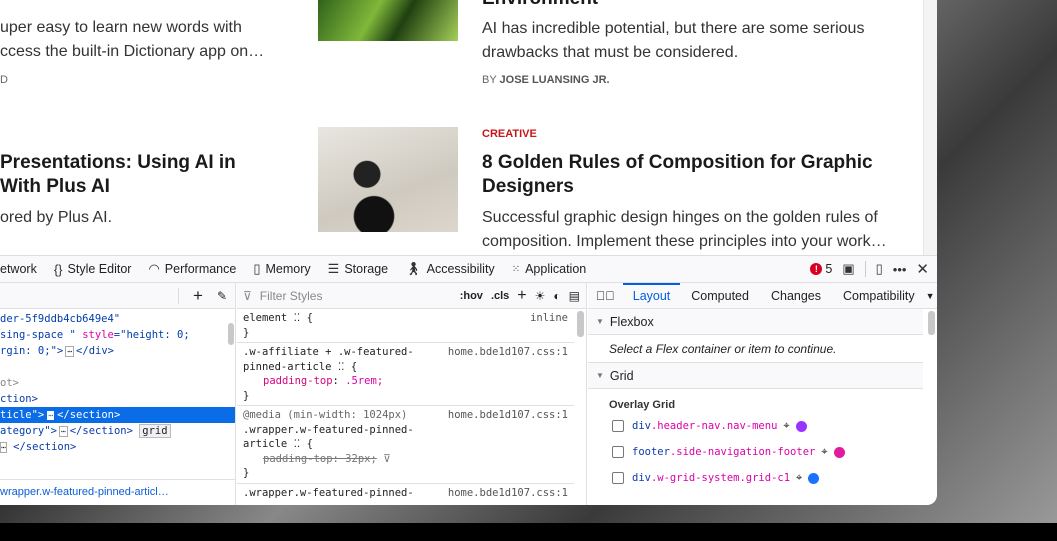  I want to click on tab-network: etwork, so click(18, 269).